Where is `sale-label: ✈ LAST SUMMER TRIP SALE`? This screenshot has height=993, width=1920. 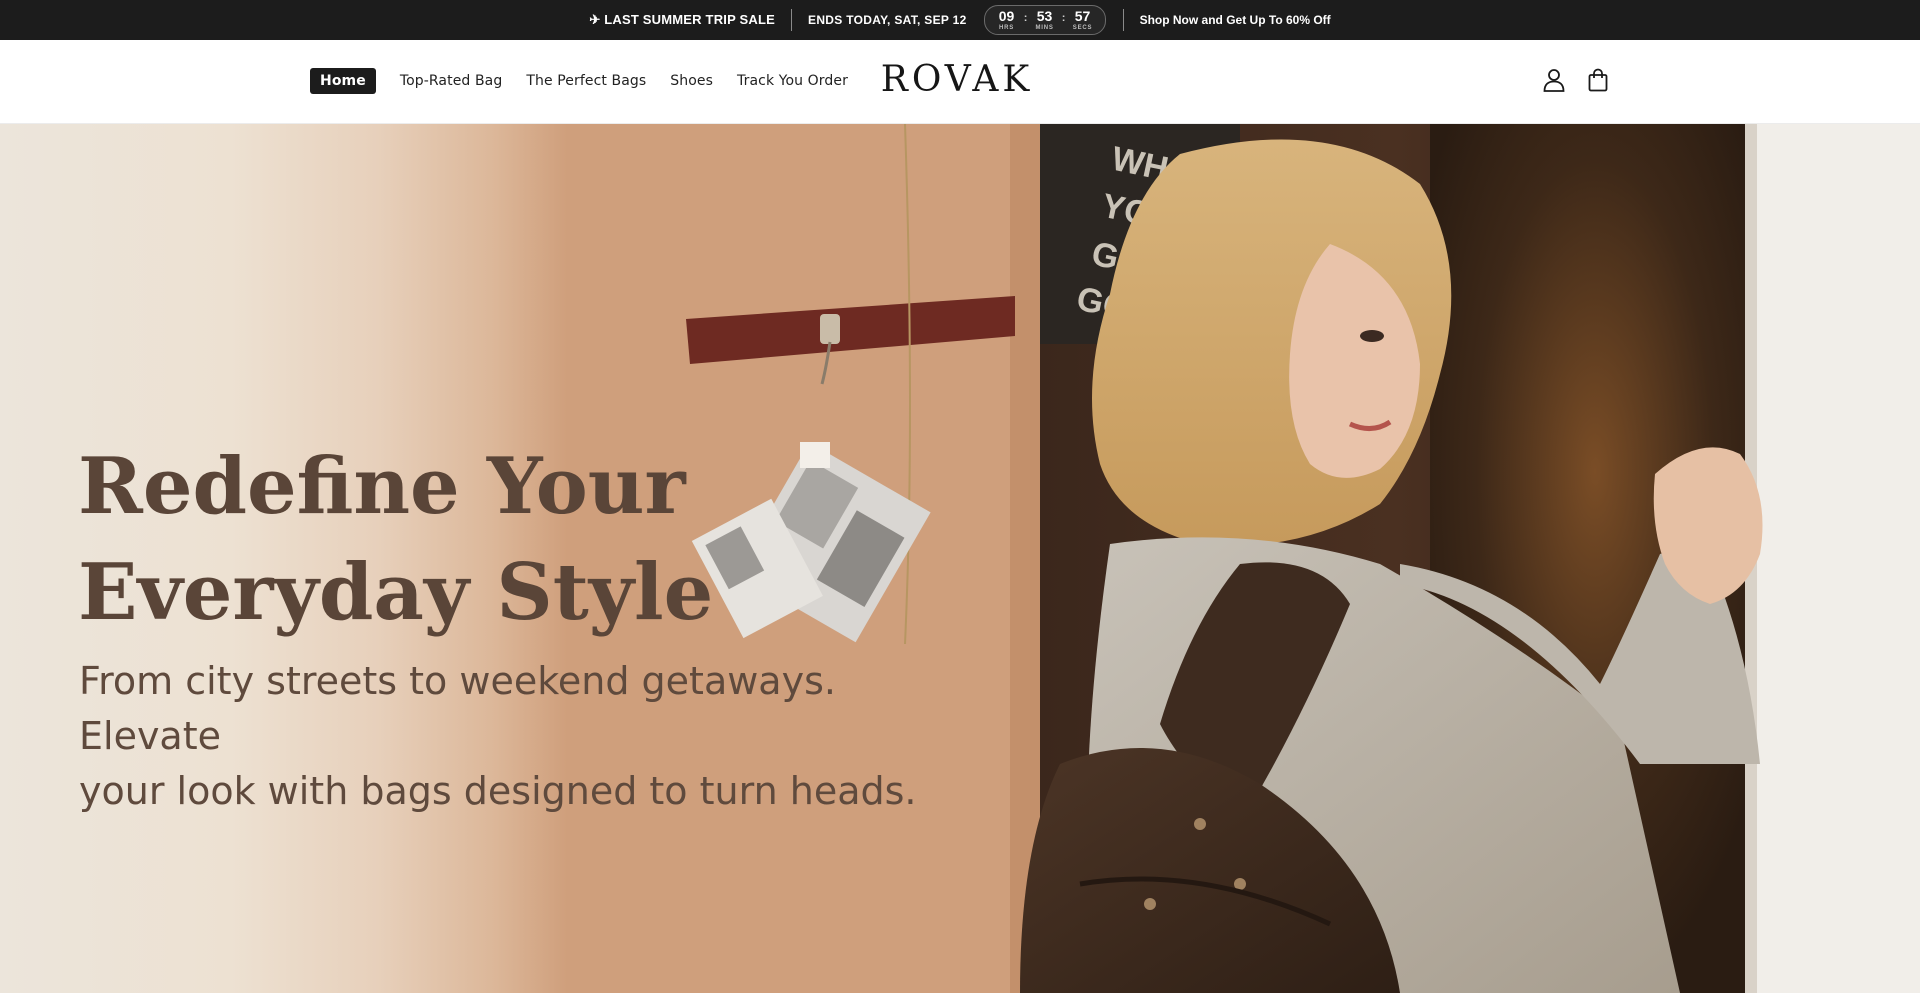
sale-label: ✈ LAST SUMMER TRIP SALE is located at coordinates (682, 19).